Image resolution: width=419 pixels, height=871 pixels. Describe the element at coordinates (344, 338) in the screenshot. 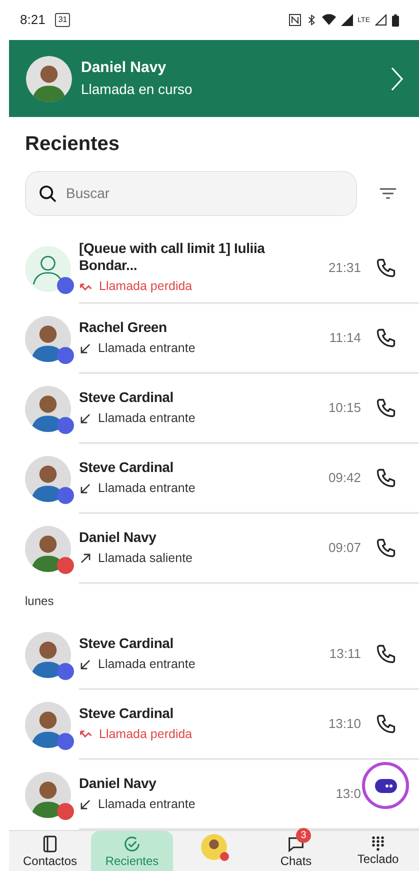

I see `call-time: 11:14` at that location.